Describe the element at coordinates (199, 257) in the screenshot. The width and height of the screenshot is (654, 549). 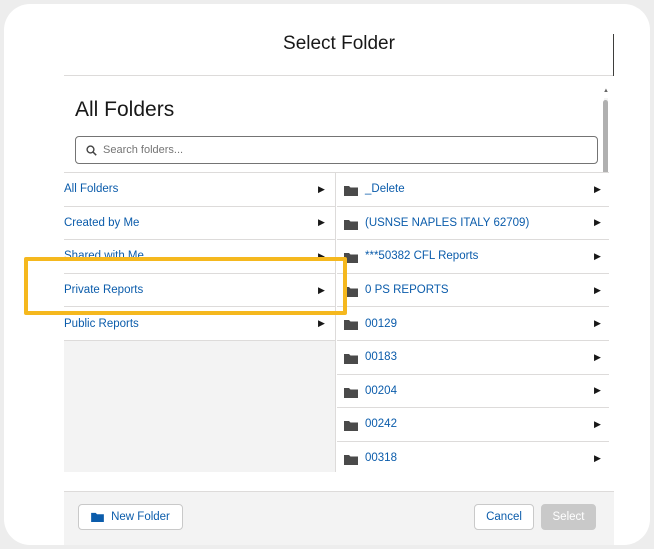
I see `folder-category-shared-with-me: Shared with Me ▶` at that location.